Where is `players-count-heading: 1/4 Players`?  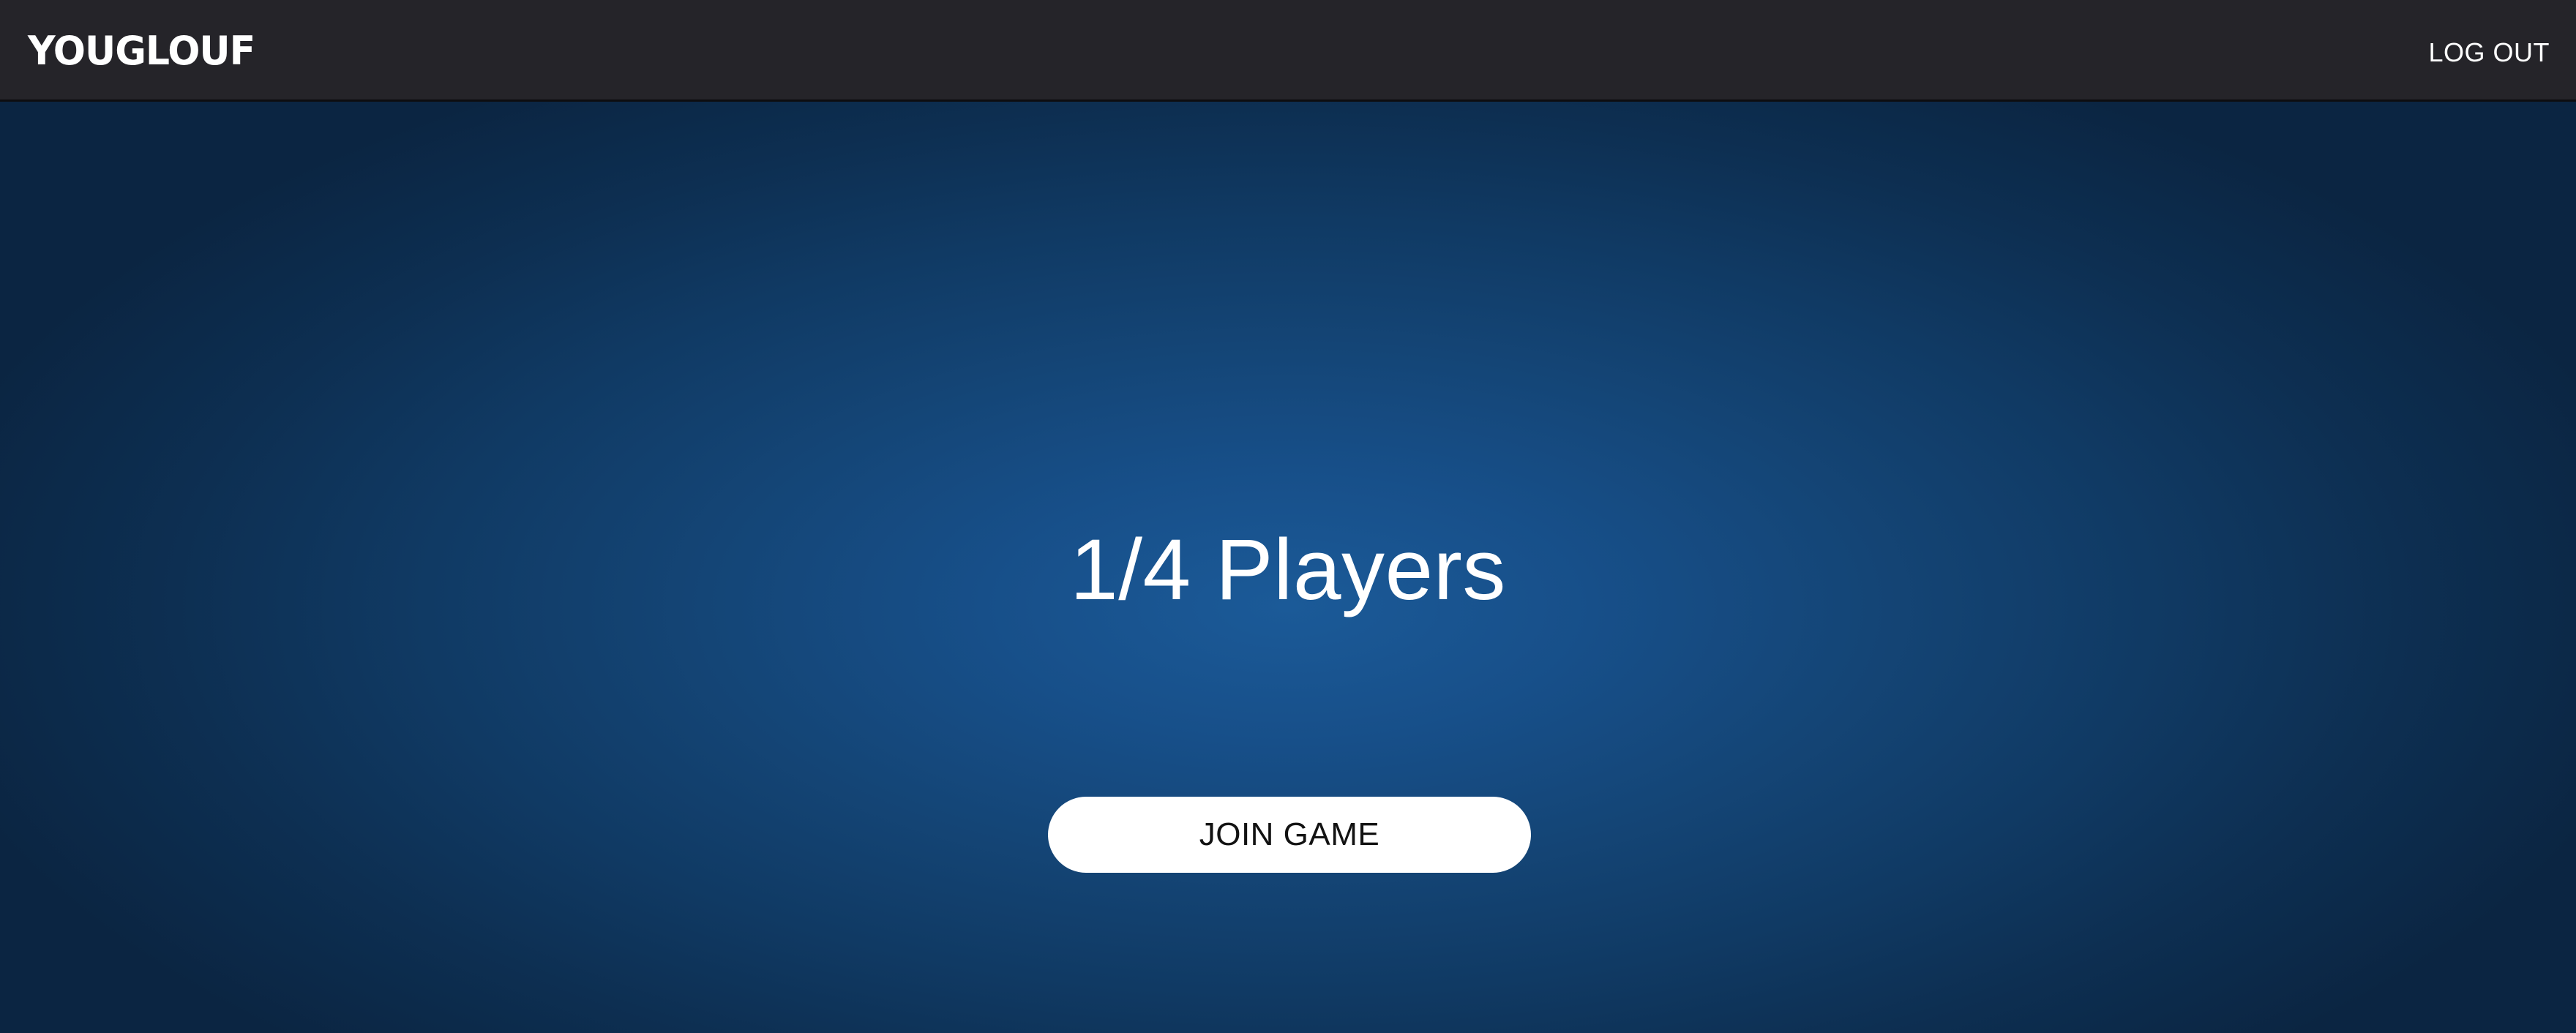
players-count-heading: 1/4 Players is located at coordinates (1288, 570).